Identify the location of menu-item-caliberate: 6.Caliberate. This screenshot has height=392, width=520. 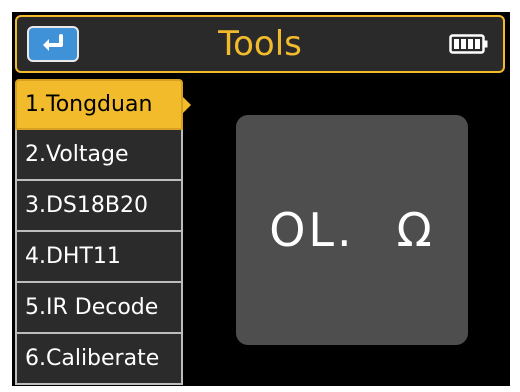
(99, 359).